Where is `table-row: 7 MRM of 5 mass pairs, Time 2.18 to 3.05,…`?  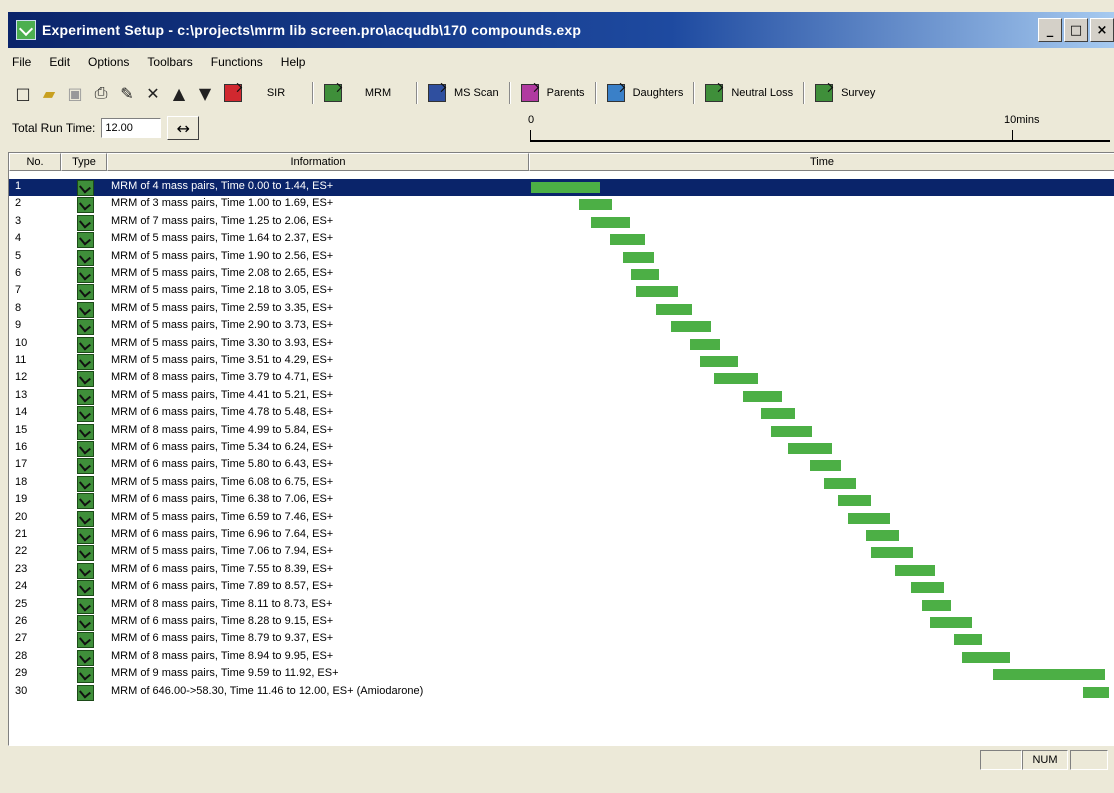
table-row: 7 MRM of 5 mass pairs, Time 2.18 to 3.05,… is located at coordinates (561, 292).